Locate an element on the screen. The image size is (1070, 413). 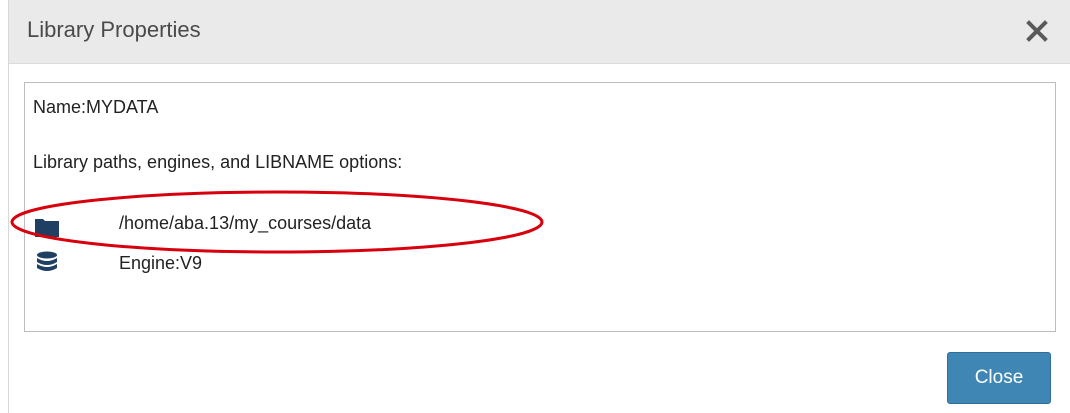
library-engine: Engine:V9 is located at coordinates (161, 263).